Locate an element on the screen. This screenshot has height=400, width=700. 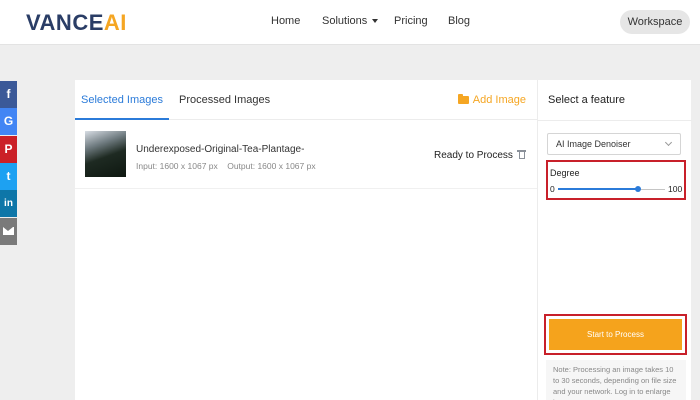
chevron-down-icon is located at coordinates (668, 142).